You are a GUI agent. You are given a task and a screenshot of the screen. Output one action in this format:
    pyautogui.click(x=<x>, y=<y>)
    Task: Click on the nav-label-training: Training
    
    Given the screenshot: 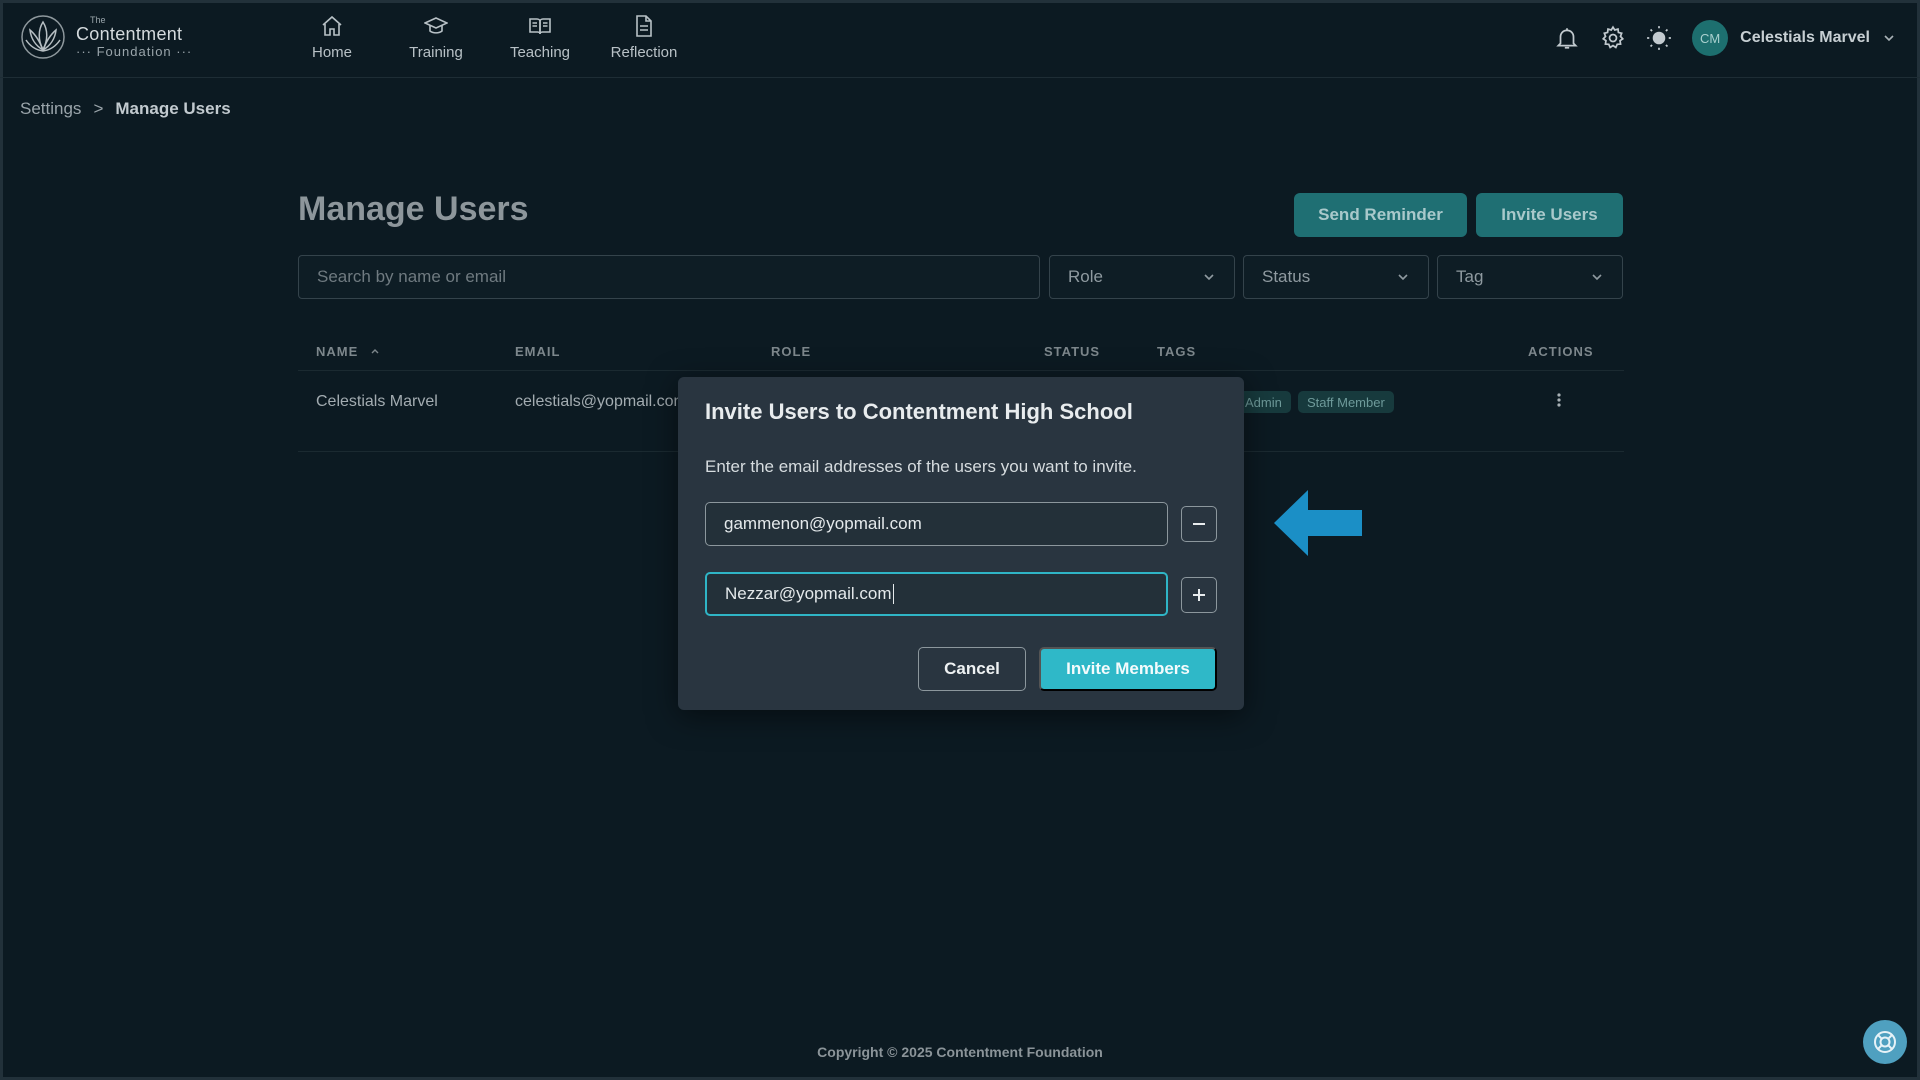 What is the action you would take?
    pyautogui.click(x=436, y=52)
    